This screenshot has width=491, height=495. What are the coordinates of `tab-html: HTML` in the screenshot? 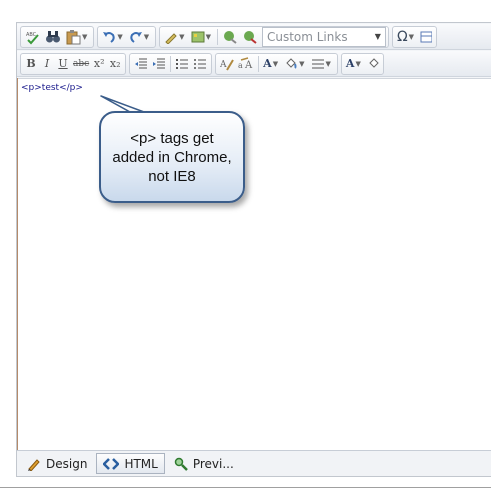 It's located at (130, 463).